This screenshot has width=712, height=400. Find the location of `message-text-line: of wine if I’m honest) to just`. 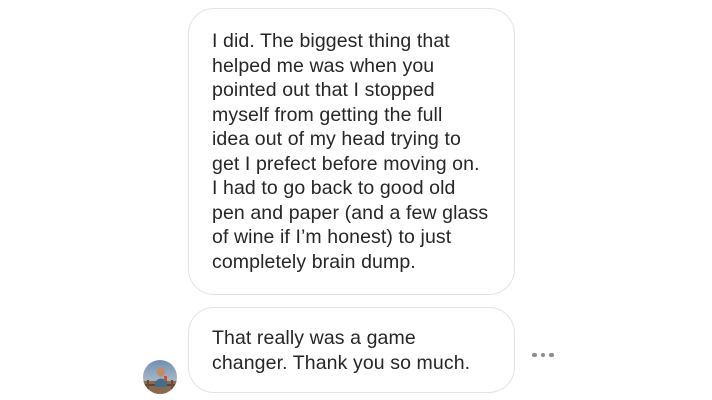

message-text-line: of wine if I’m honest) to just is located at coordinates (332, 237).